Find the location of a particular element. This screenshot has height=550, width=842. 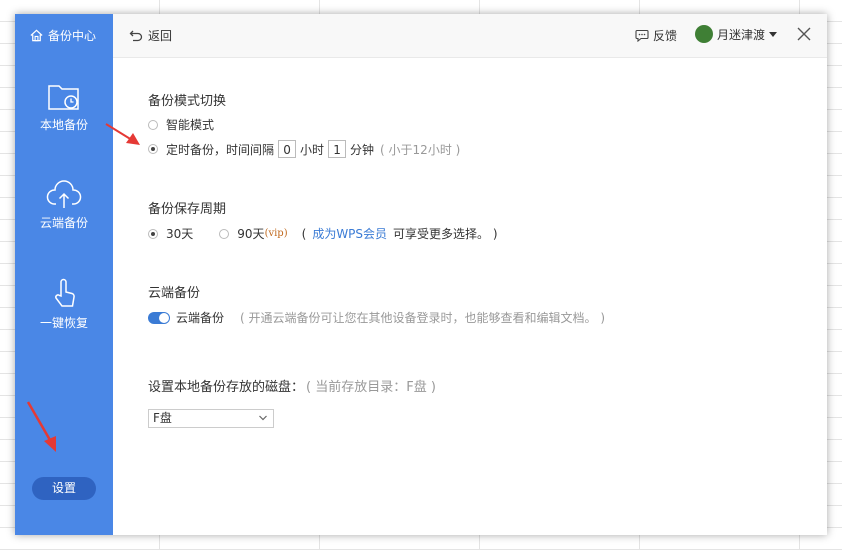

timed-backup-option: 定时备份，时间间隔 0 小时 1 分钟 ( 小于12小时 ) is located at coordinates (304, 149).